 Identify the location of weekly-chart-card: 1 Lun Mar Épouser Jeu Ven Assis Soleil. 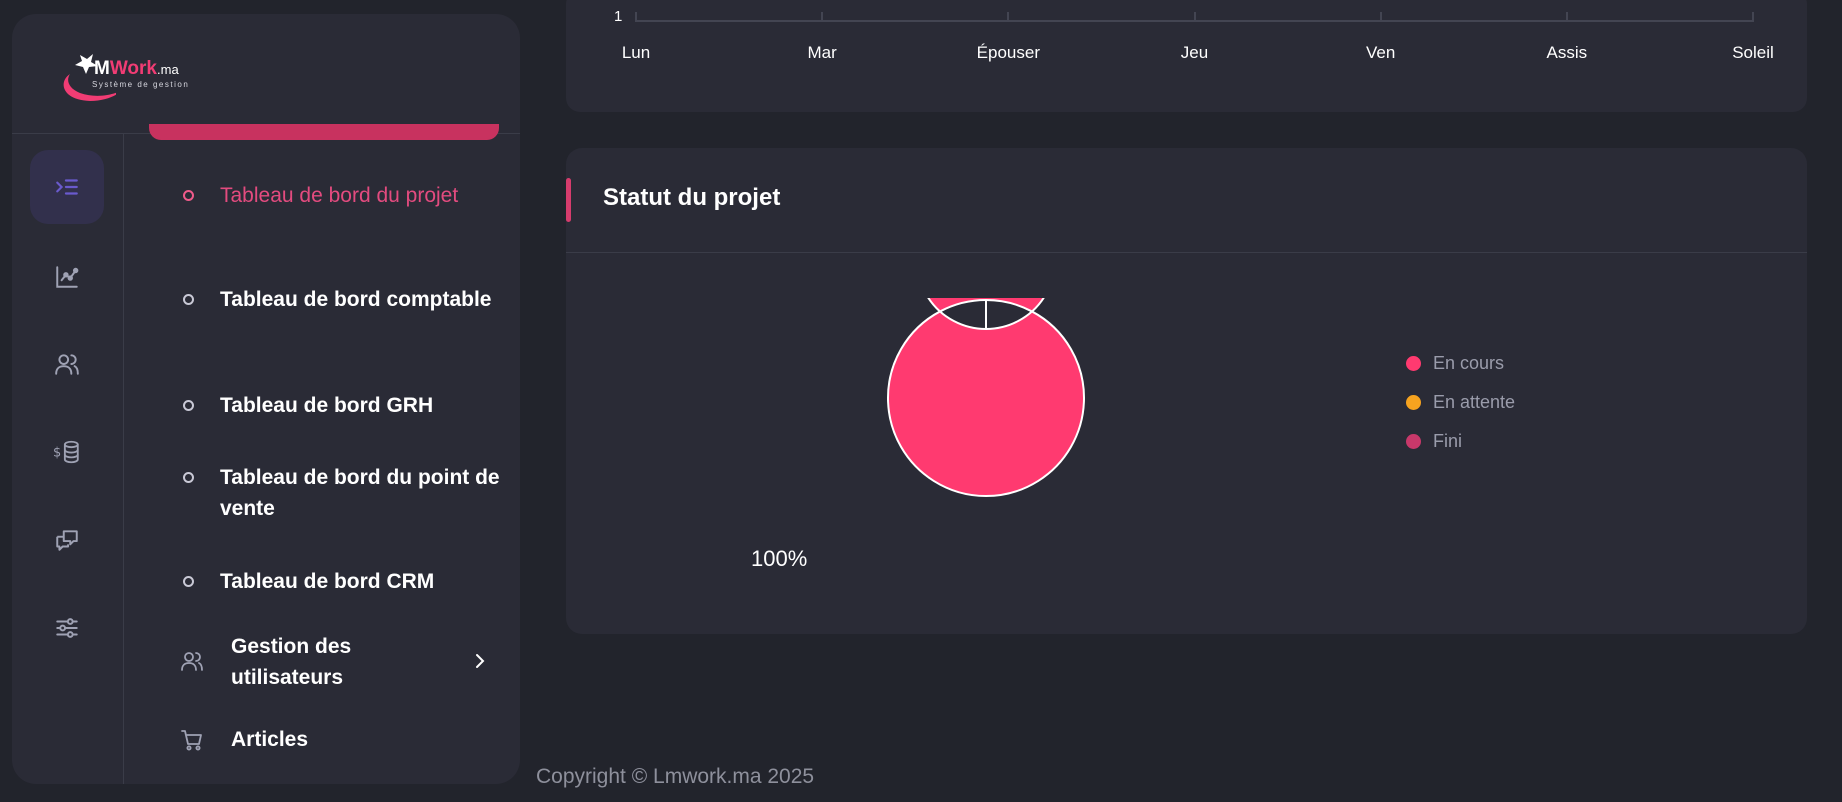
(1186, 56).